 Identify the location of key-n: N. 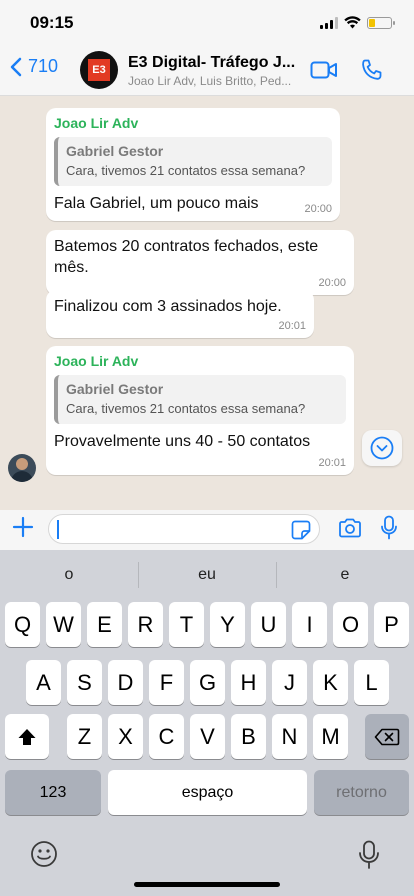
(289, 736).